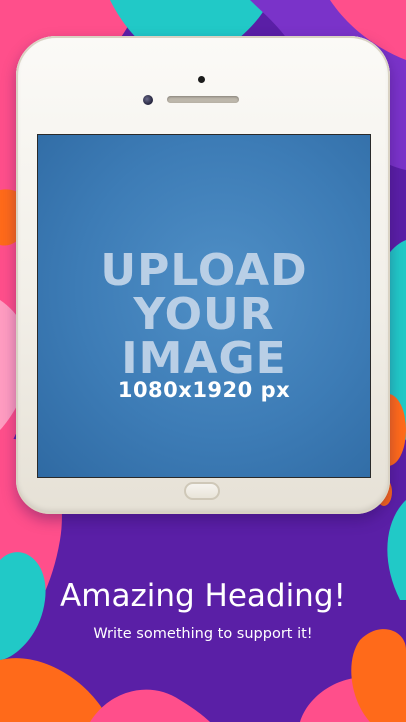 The image size is (406, 722). I want to click on camera-icon, so click(201, 79).